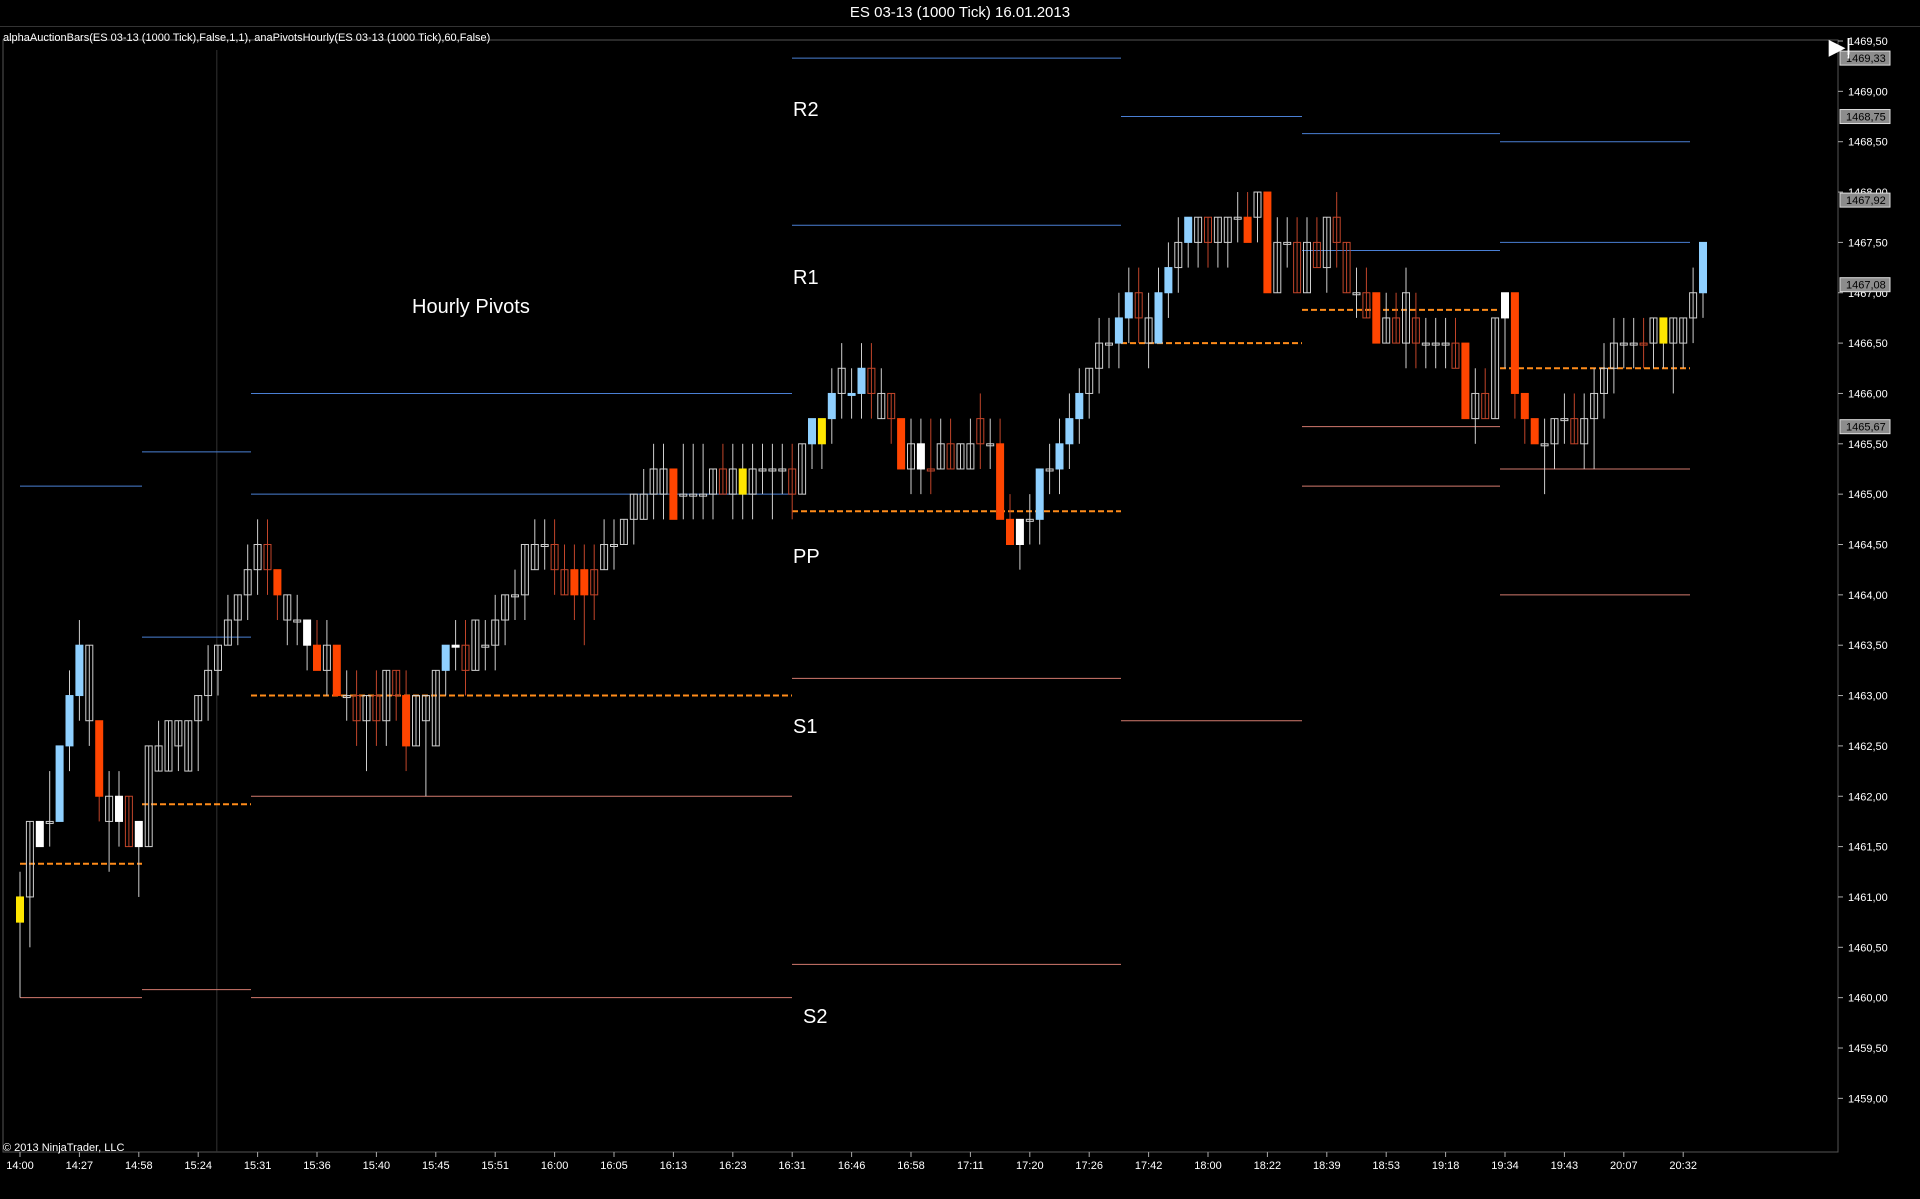 The height and width of the screenshot is (1199, 1920). Describe the element at coordinates (198, 1166) in the screenshot. I see `x-tick-label: 15:24` at that location.